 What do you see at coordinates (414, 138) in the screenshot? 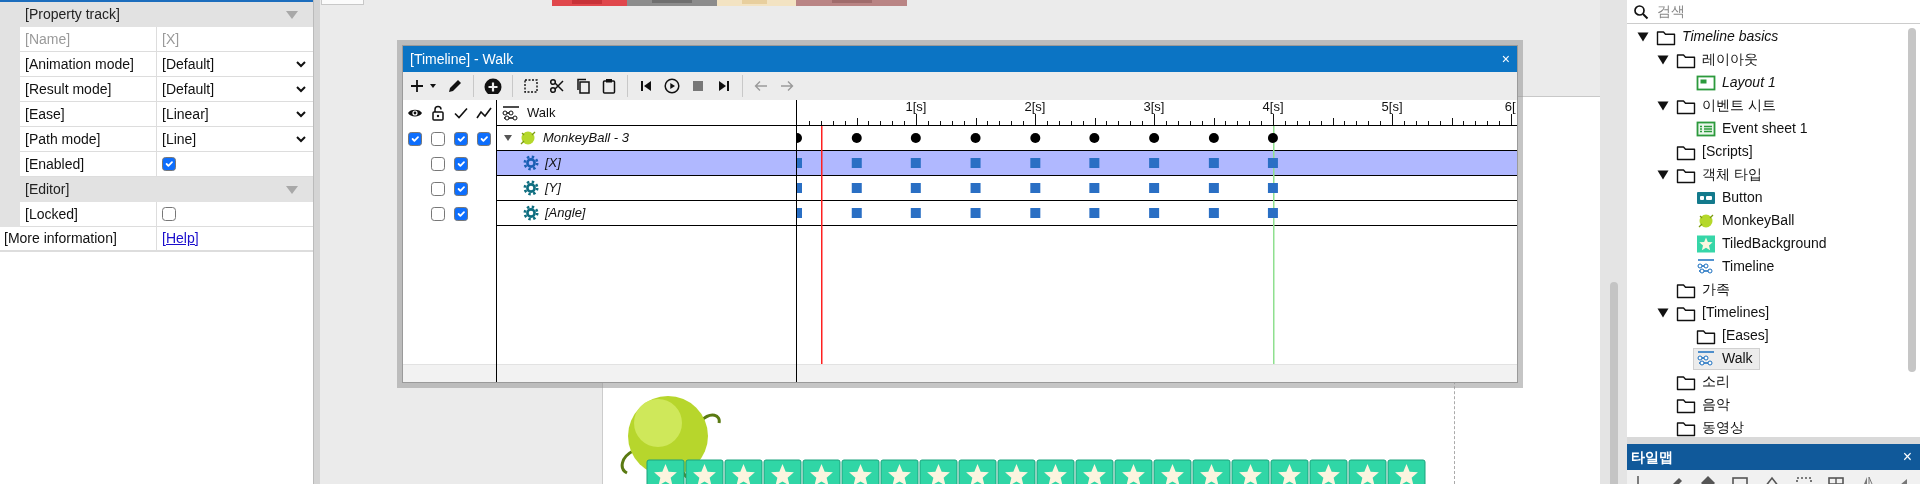
I see `visible-checkbox` at bounding box center [414, 138].